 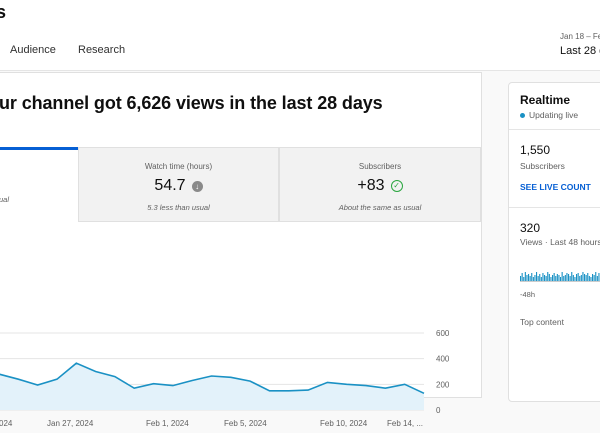 I want to click on realtime-views-value: 320, so click(x=530, y=228).